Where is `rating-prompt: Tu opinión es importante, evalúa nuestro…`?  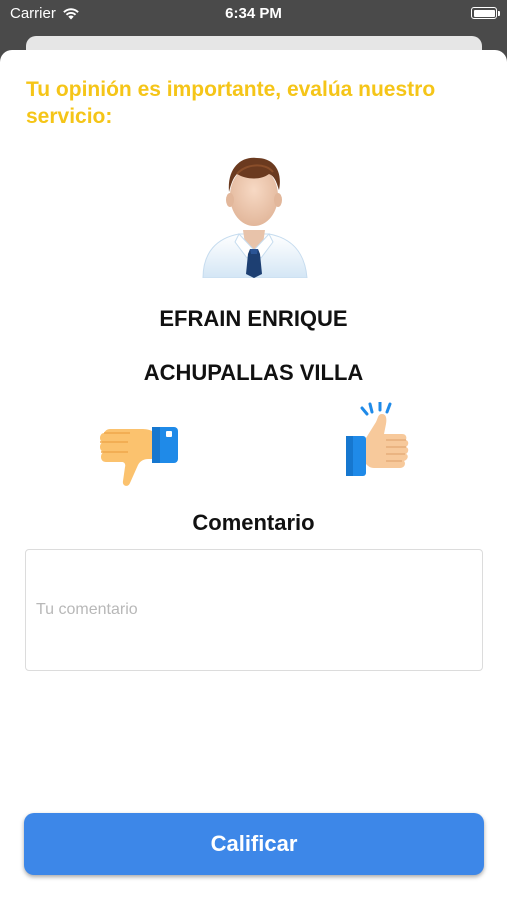 rating-prompt: Tu opinión es importante, evalúa nuestro… is located at coordinates (231, 103).